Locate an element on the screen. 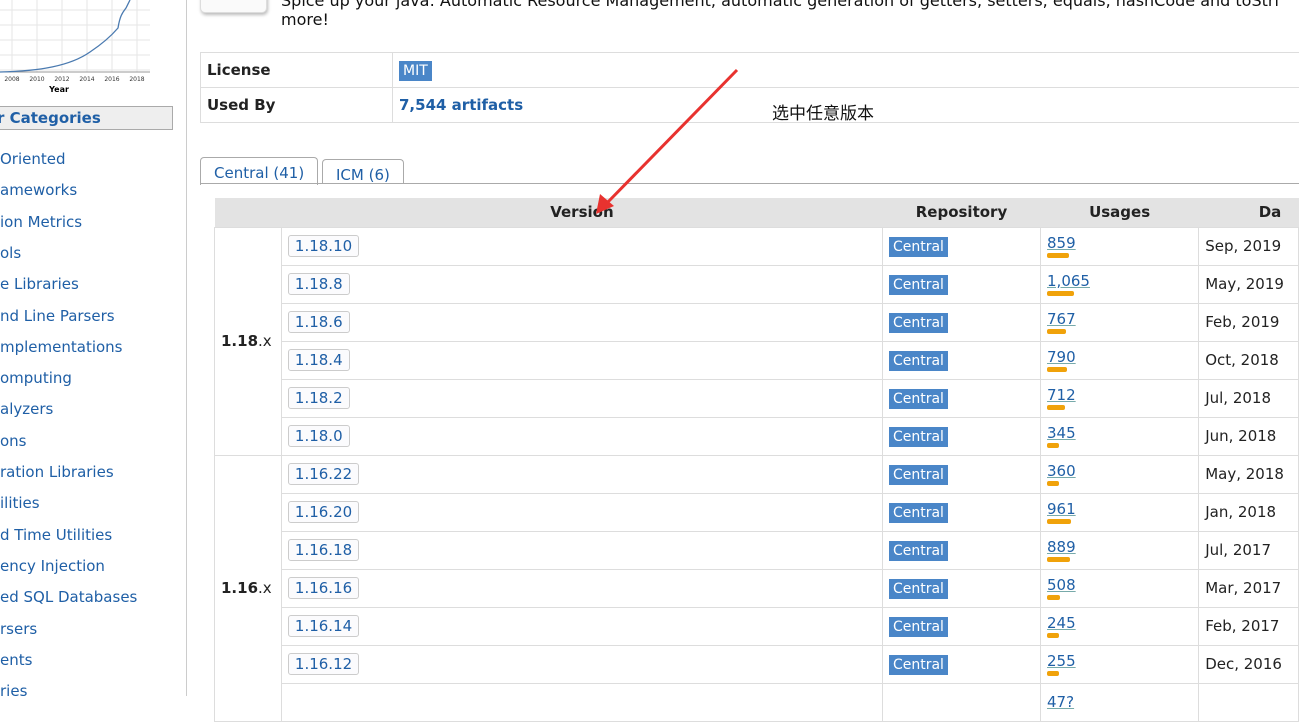 This screenshot has height=722, width=1299. category-link: alyzers is located at coordinates (26, 409).